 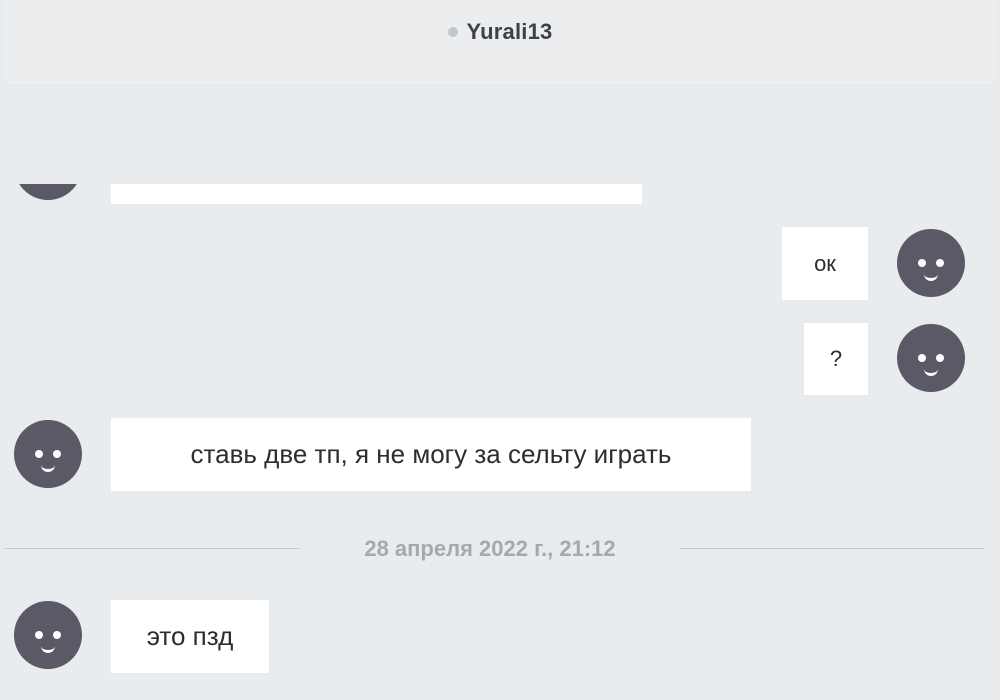 I want to click on status-indicator, so click(x=452, y=31).